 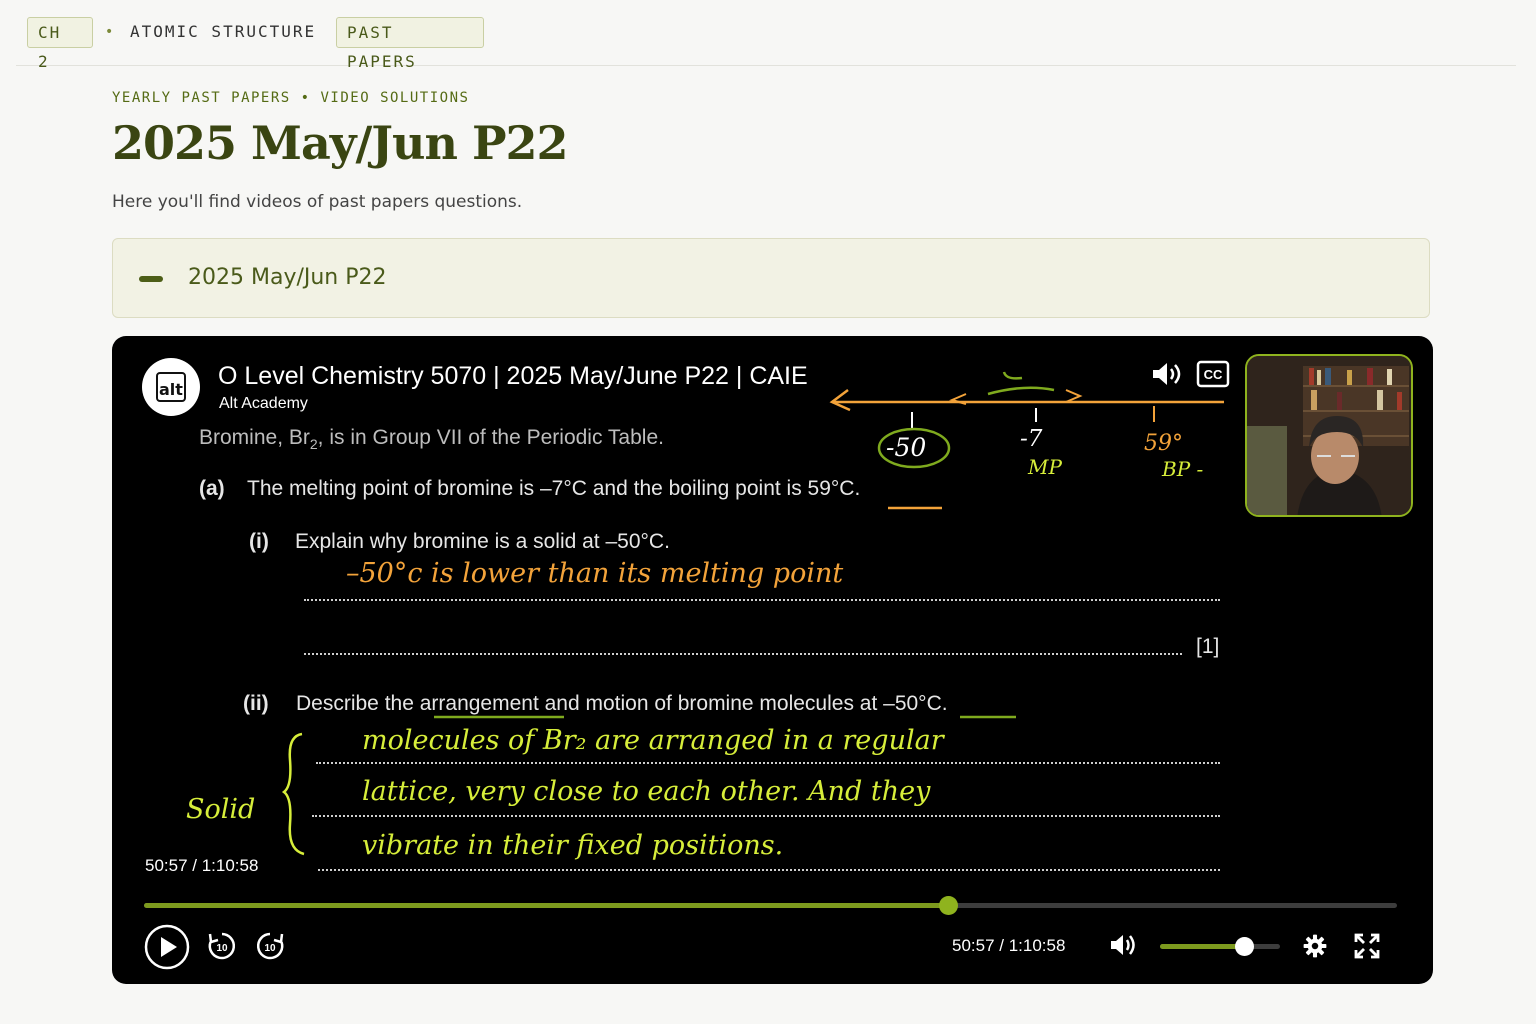 What do you see at coordinates (287, 277) in the screenshot?
I see `accordion-label: 2025 May/Jun P22` at bounding box center [287, 277].